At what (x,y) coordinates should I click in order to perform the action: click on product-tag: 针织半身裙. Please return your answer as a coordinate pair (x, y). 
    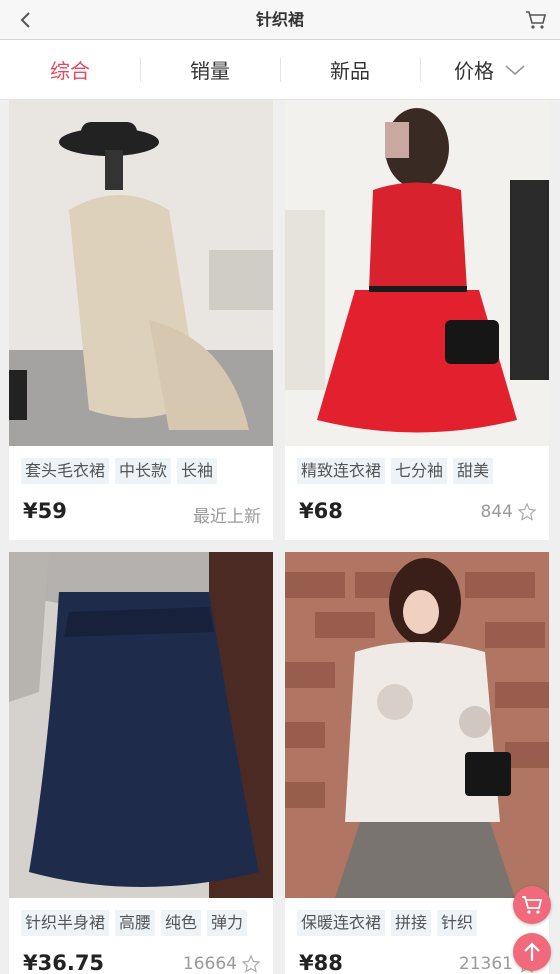
    Looking at the image, I should click on (65, 923).